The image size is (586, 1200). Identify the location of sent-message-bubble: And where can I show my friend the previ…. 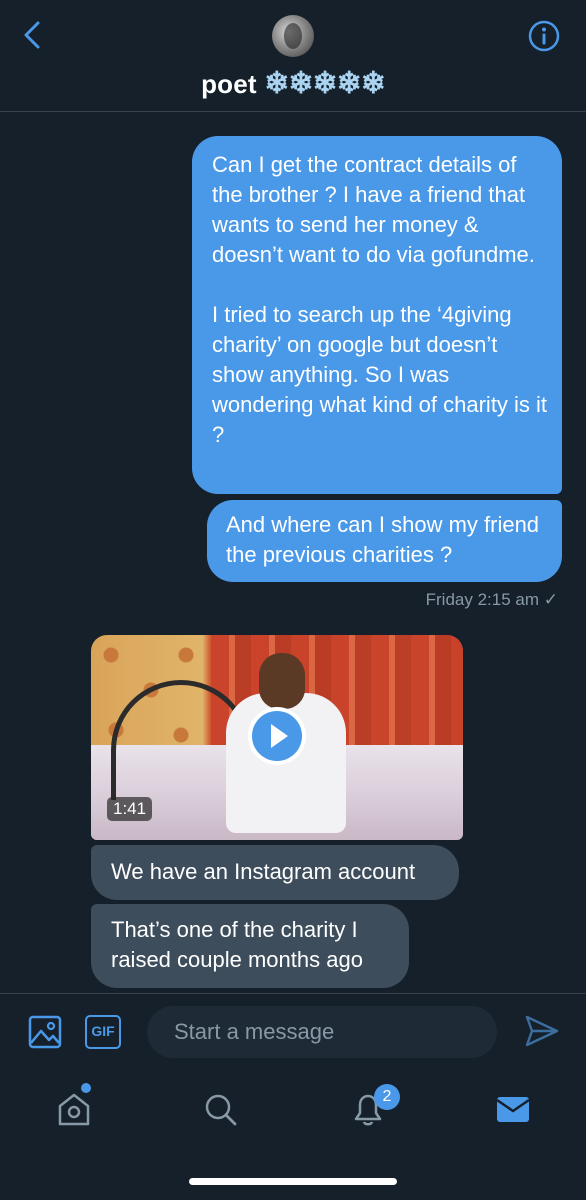
(384, 541).